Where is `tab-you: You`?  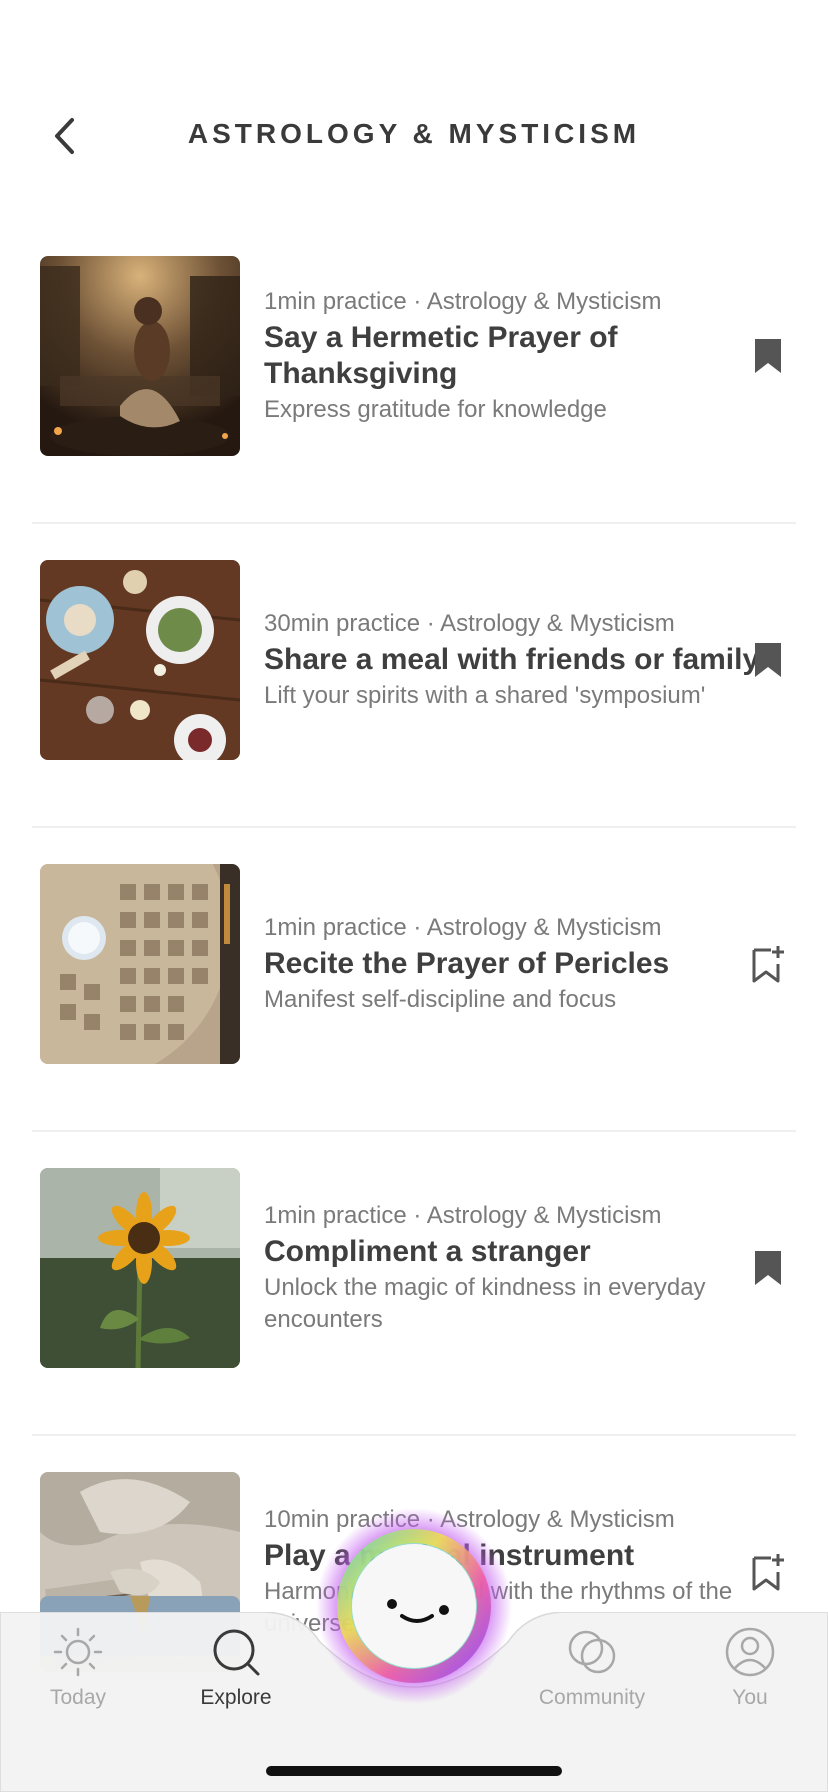 tab-you: You is located at coordinates (750, 1668).